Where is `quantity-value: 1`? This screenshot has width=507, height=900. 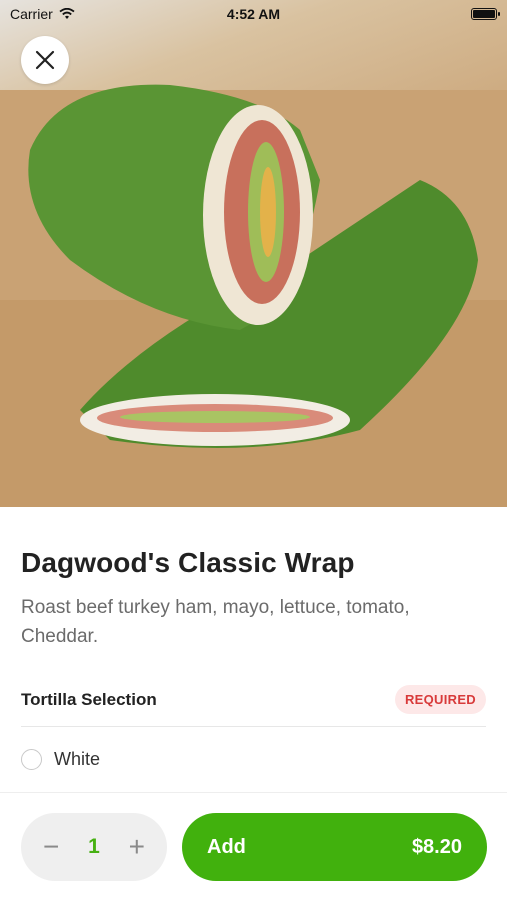
quantity-value: 1 is located at coordinates (94, 846).